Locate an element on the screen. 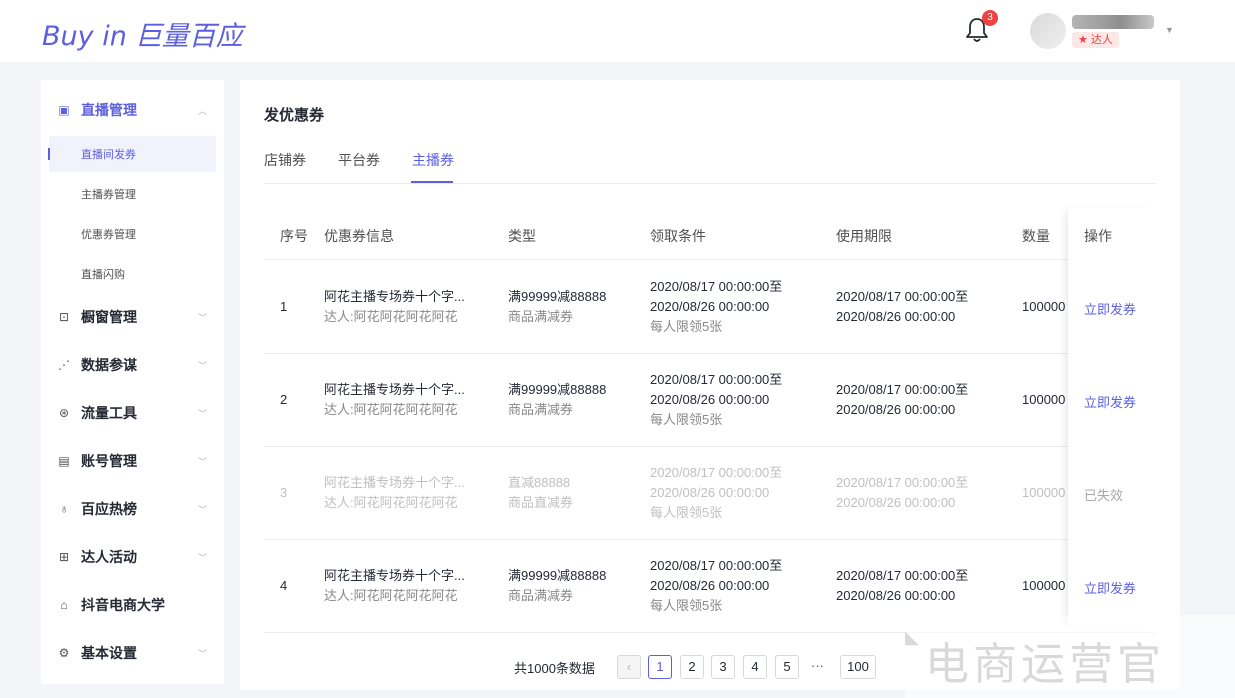  sidebar-item-live: ▣ 直播管理 ︿ is located at coordinates (132, 110).